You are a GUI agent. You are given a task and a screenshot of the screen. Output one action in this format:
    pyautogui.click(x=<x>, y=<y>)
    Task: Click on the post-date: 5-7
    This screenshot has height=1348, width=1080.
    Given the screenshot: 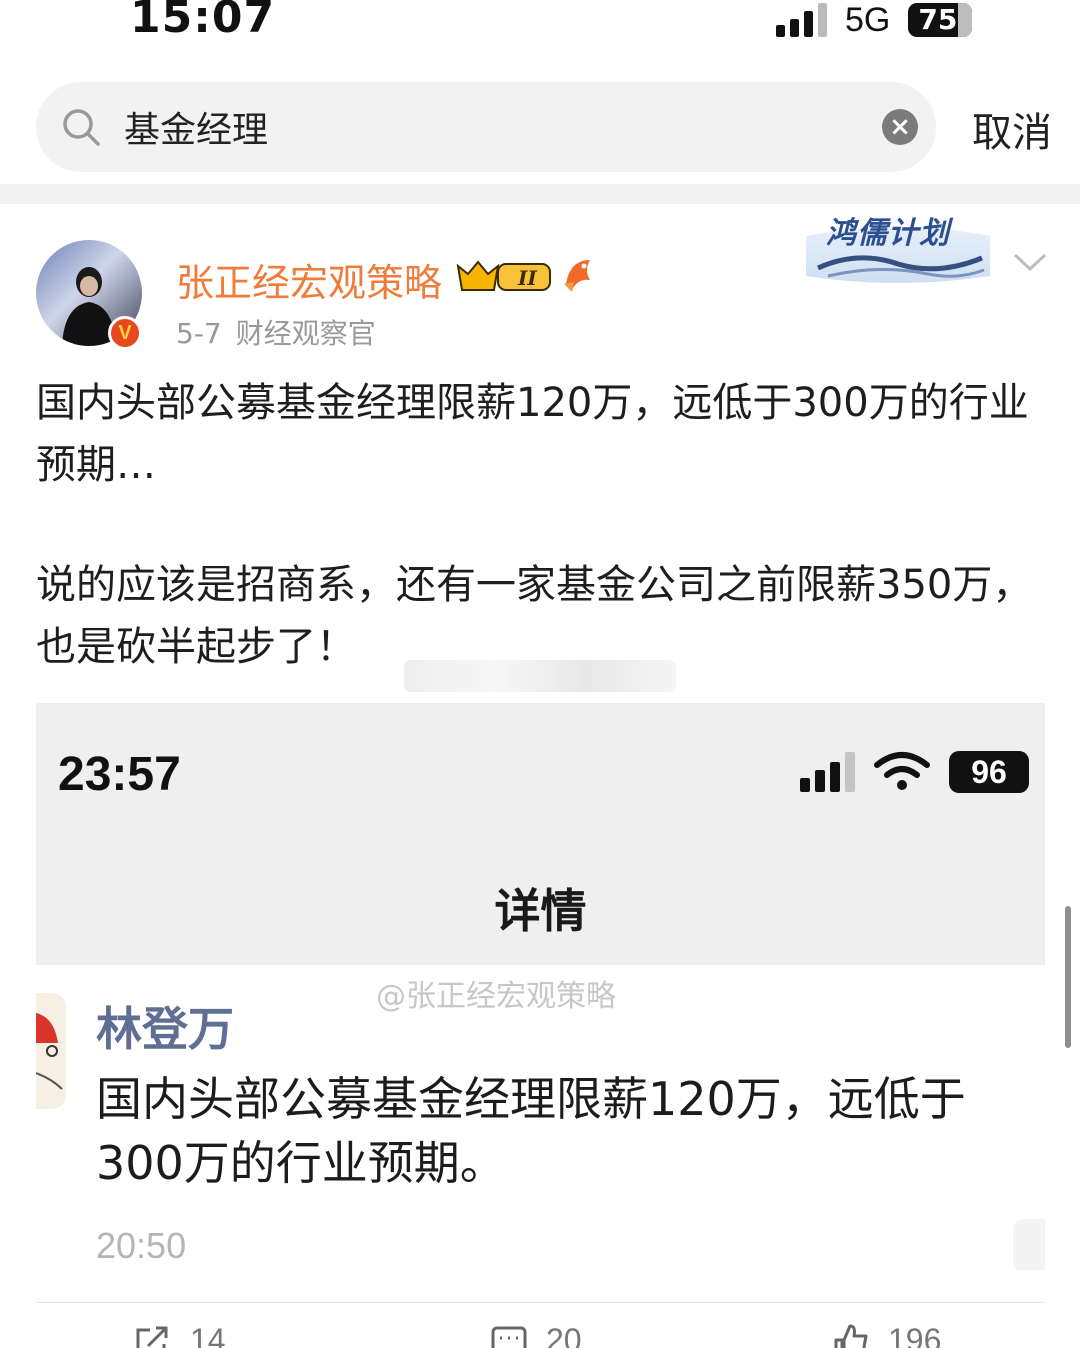 What is the action you would take?
    pyautogui.click(x=199, y=333)
    